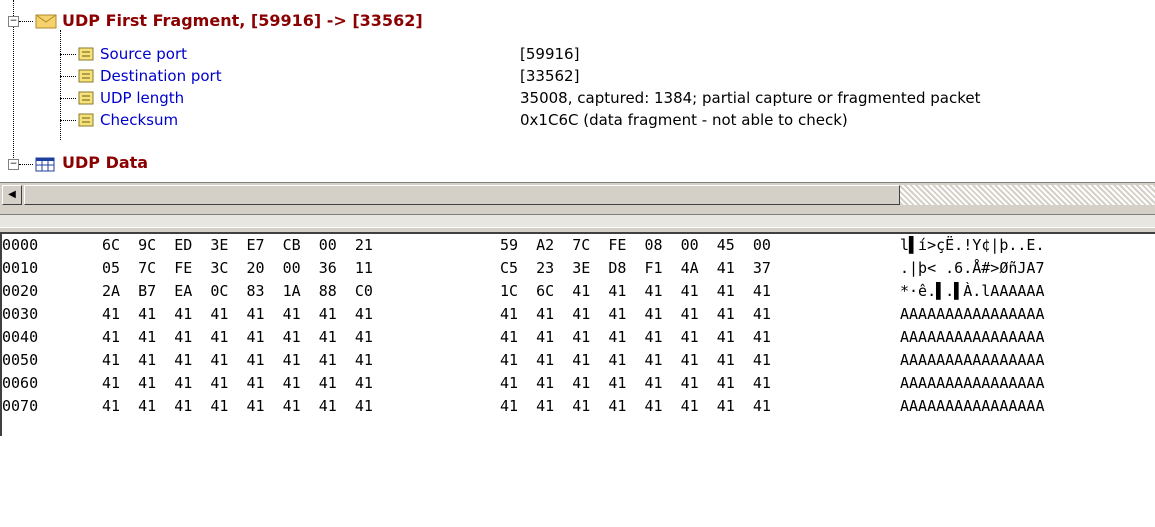  Describe the element at coordinates (550, 54) in the screenshot. I see `field-value: [59916]` at that location.